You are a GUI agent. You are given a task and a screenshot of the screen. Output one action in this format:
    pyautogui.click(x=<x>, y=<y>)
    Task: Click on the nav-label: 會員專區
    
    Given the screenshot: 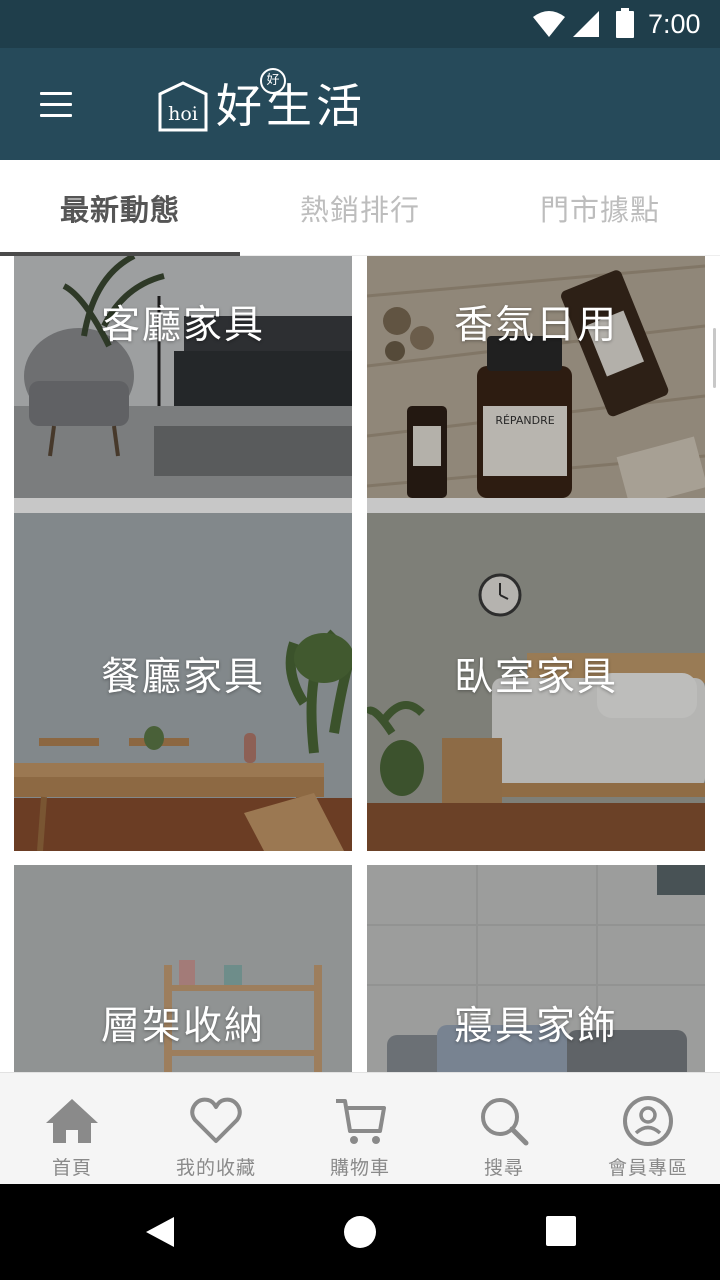 What is the action you would take?
    pyautogui.click(x=647, y=1168)
    